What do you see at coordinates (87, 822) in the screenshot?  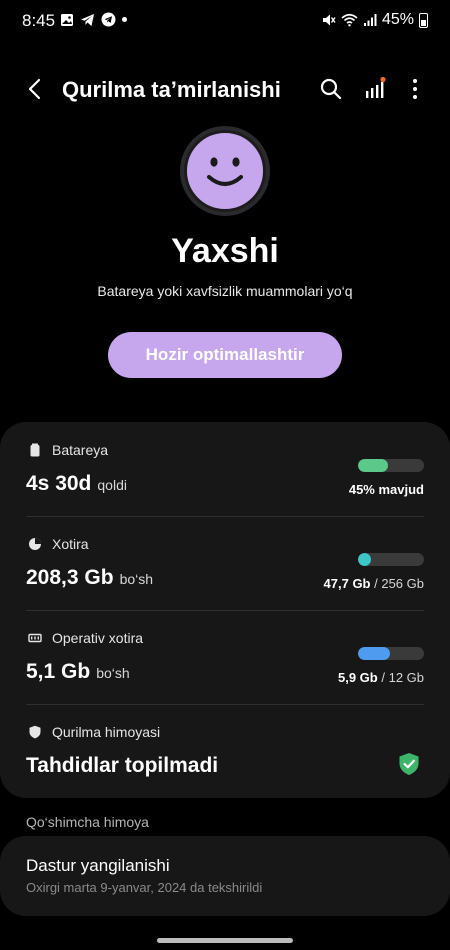 I see `section-title: Qo‘shimcha himoya` at bounding box center [87, 822].